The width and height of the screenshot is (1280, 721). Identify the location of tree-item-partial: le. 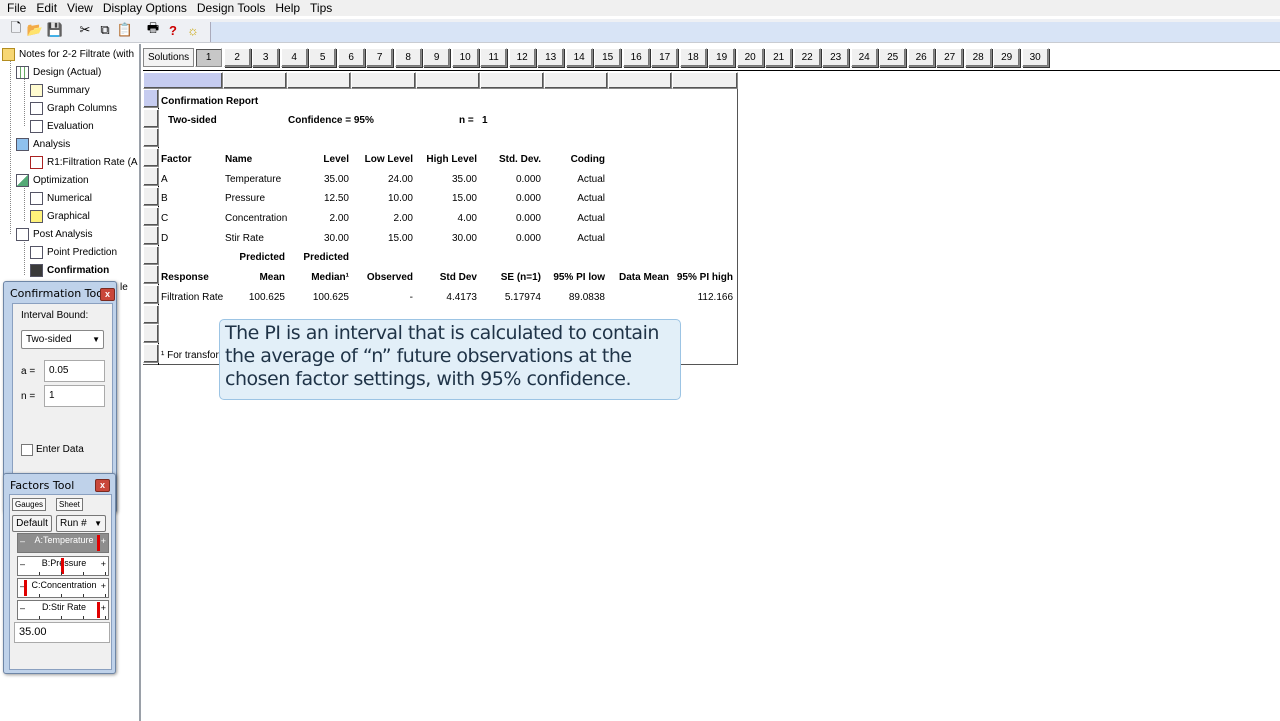
(124, 287).